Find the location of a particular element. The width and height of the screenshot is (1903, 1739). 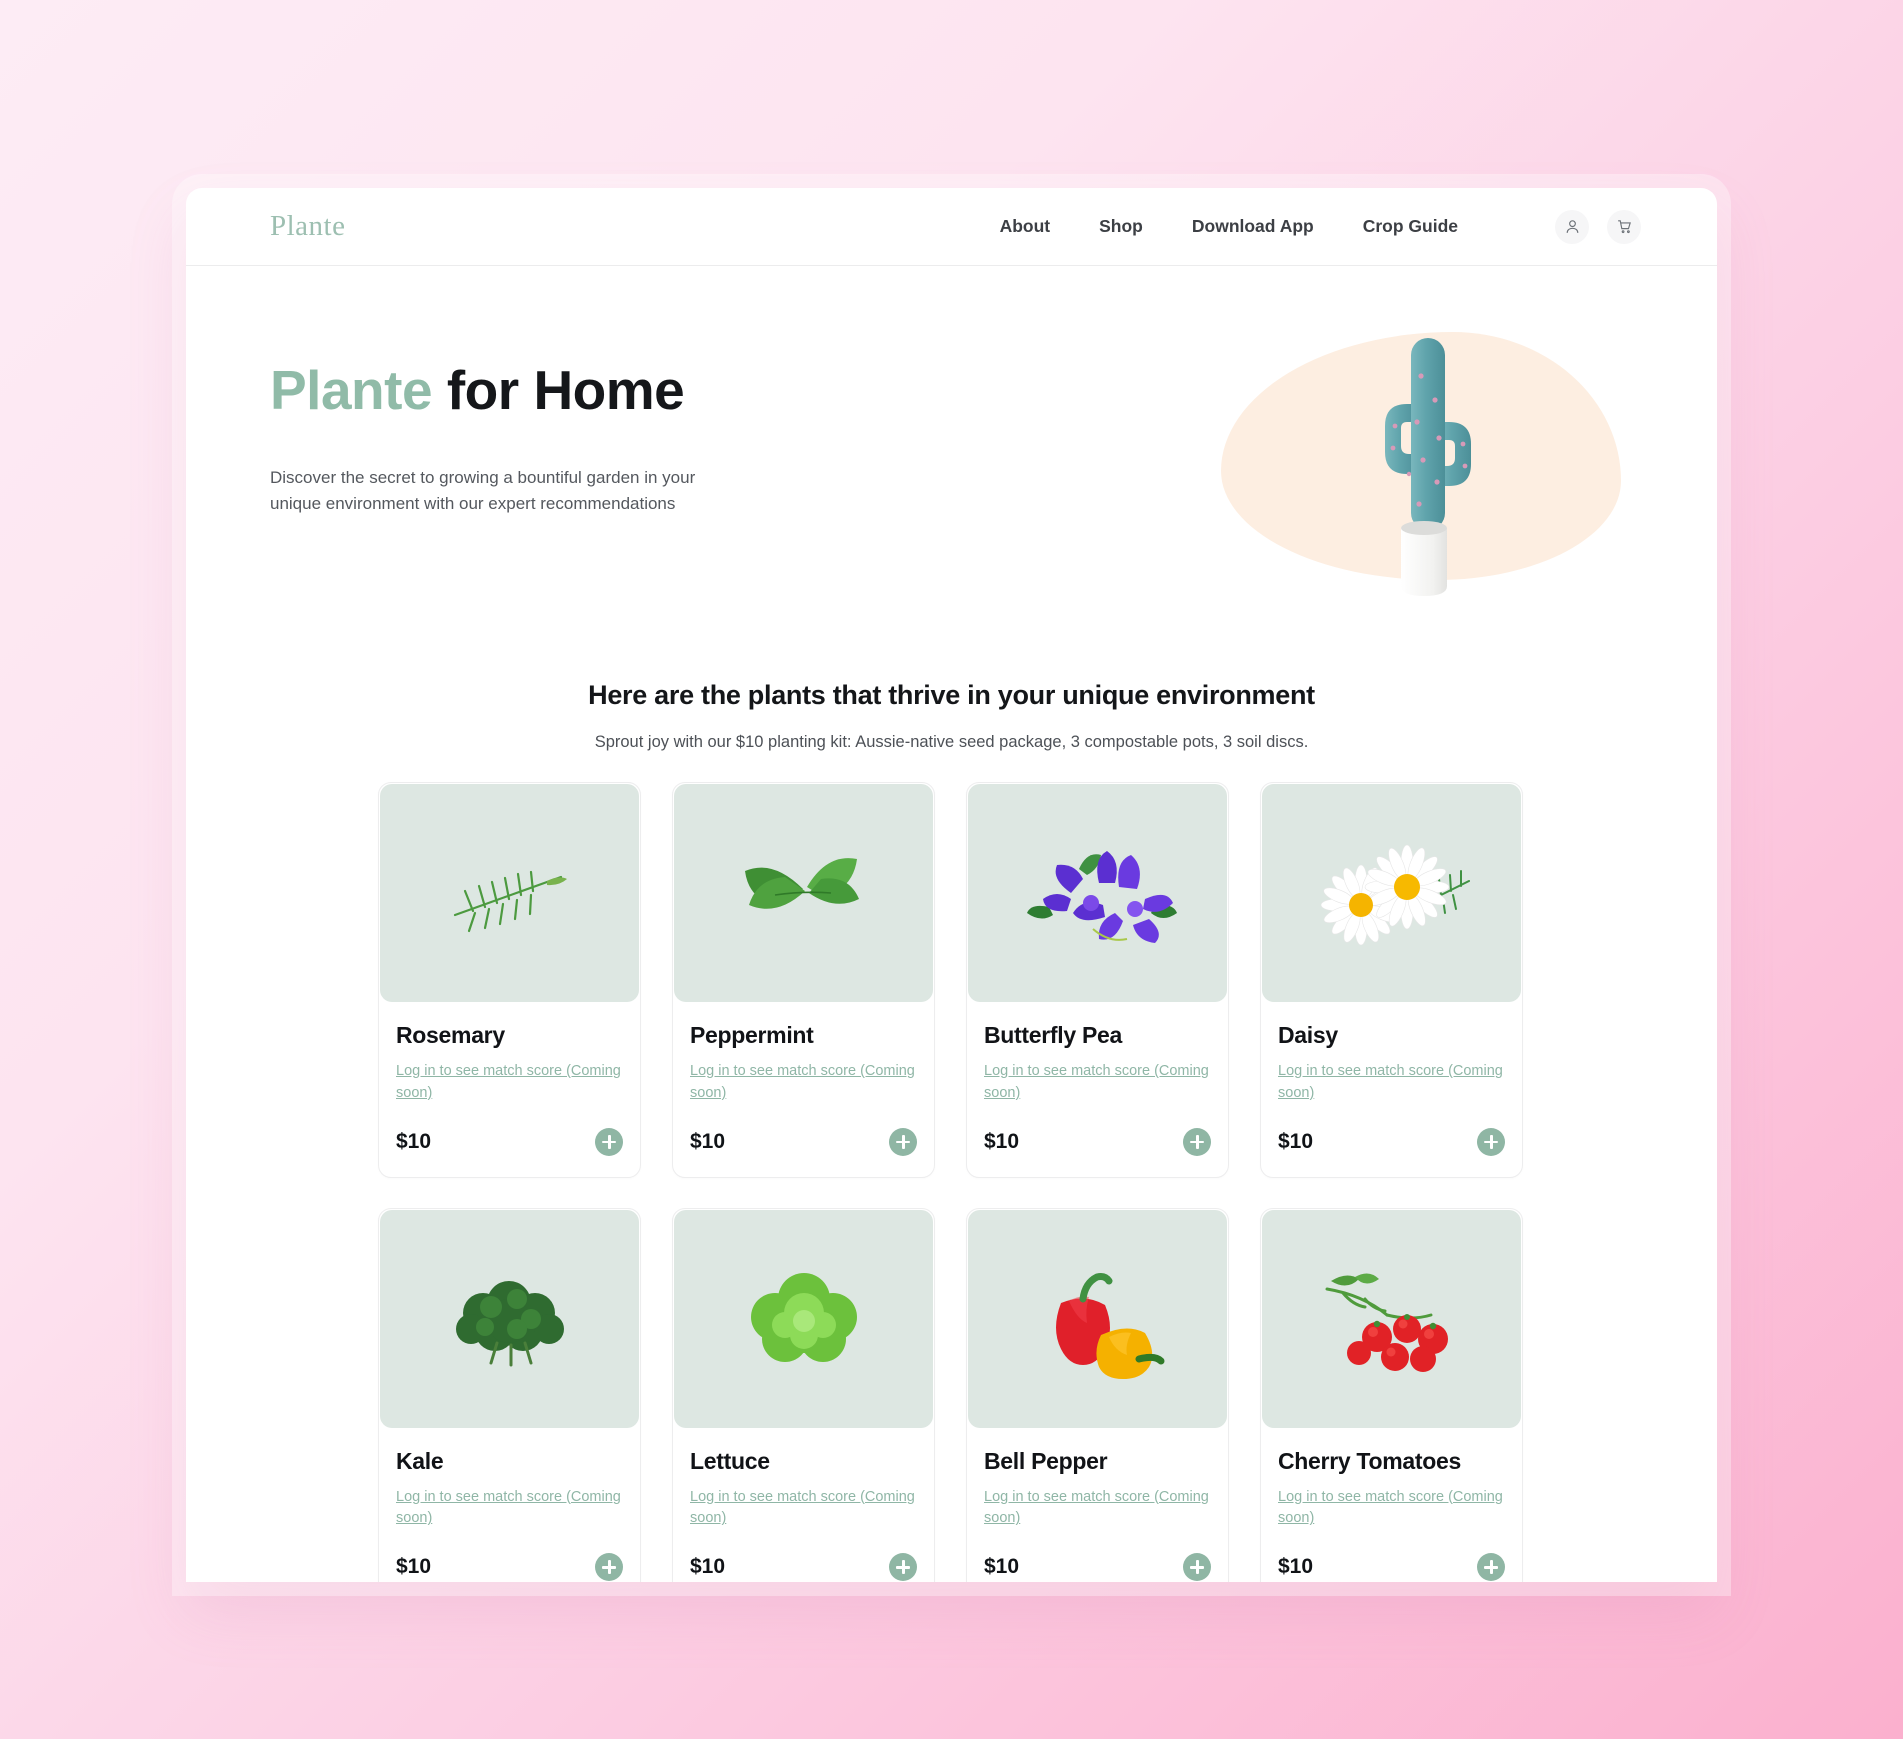

bell-peppers-icon is located at coordinates (1109, 1325).